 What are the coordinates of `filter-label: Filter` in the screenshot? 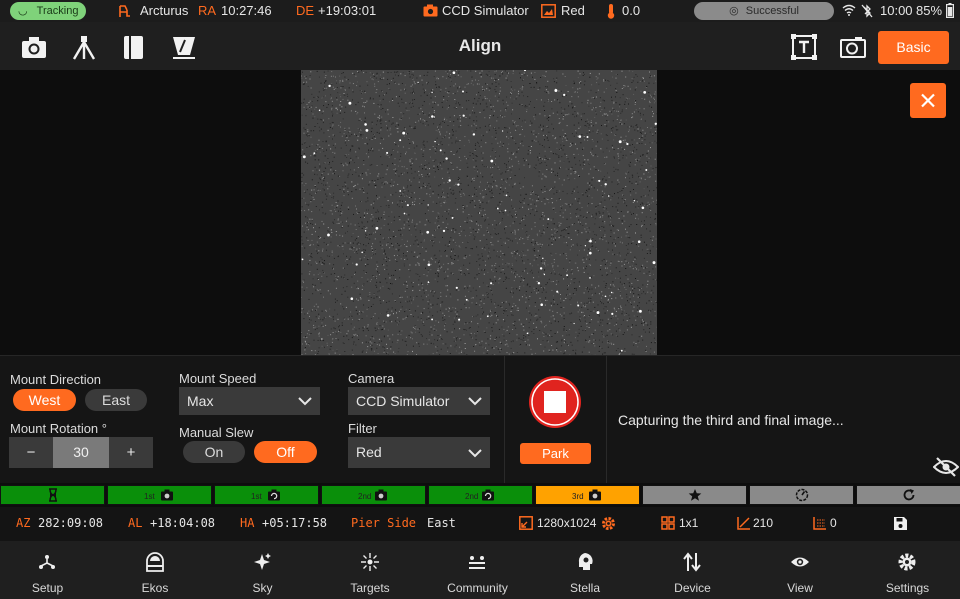 It's located at (362, 428).